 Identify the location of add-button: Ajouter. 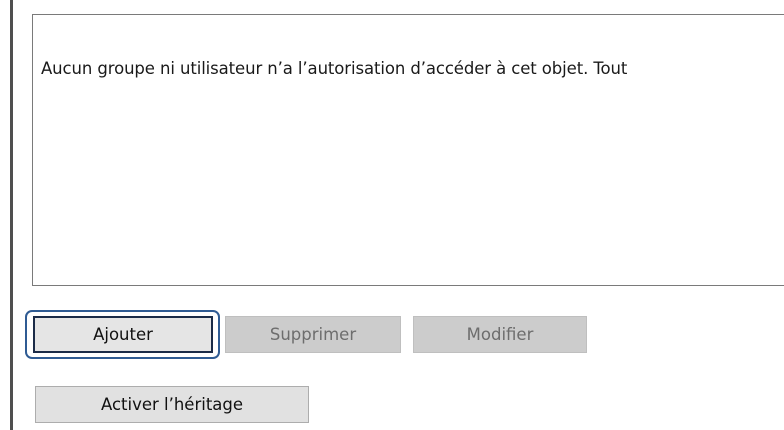
(123, 334).